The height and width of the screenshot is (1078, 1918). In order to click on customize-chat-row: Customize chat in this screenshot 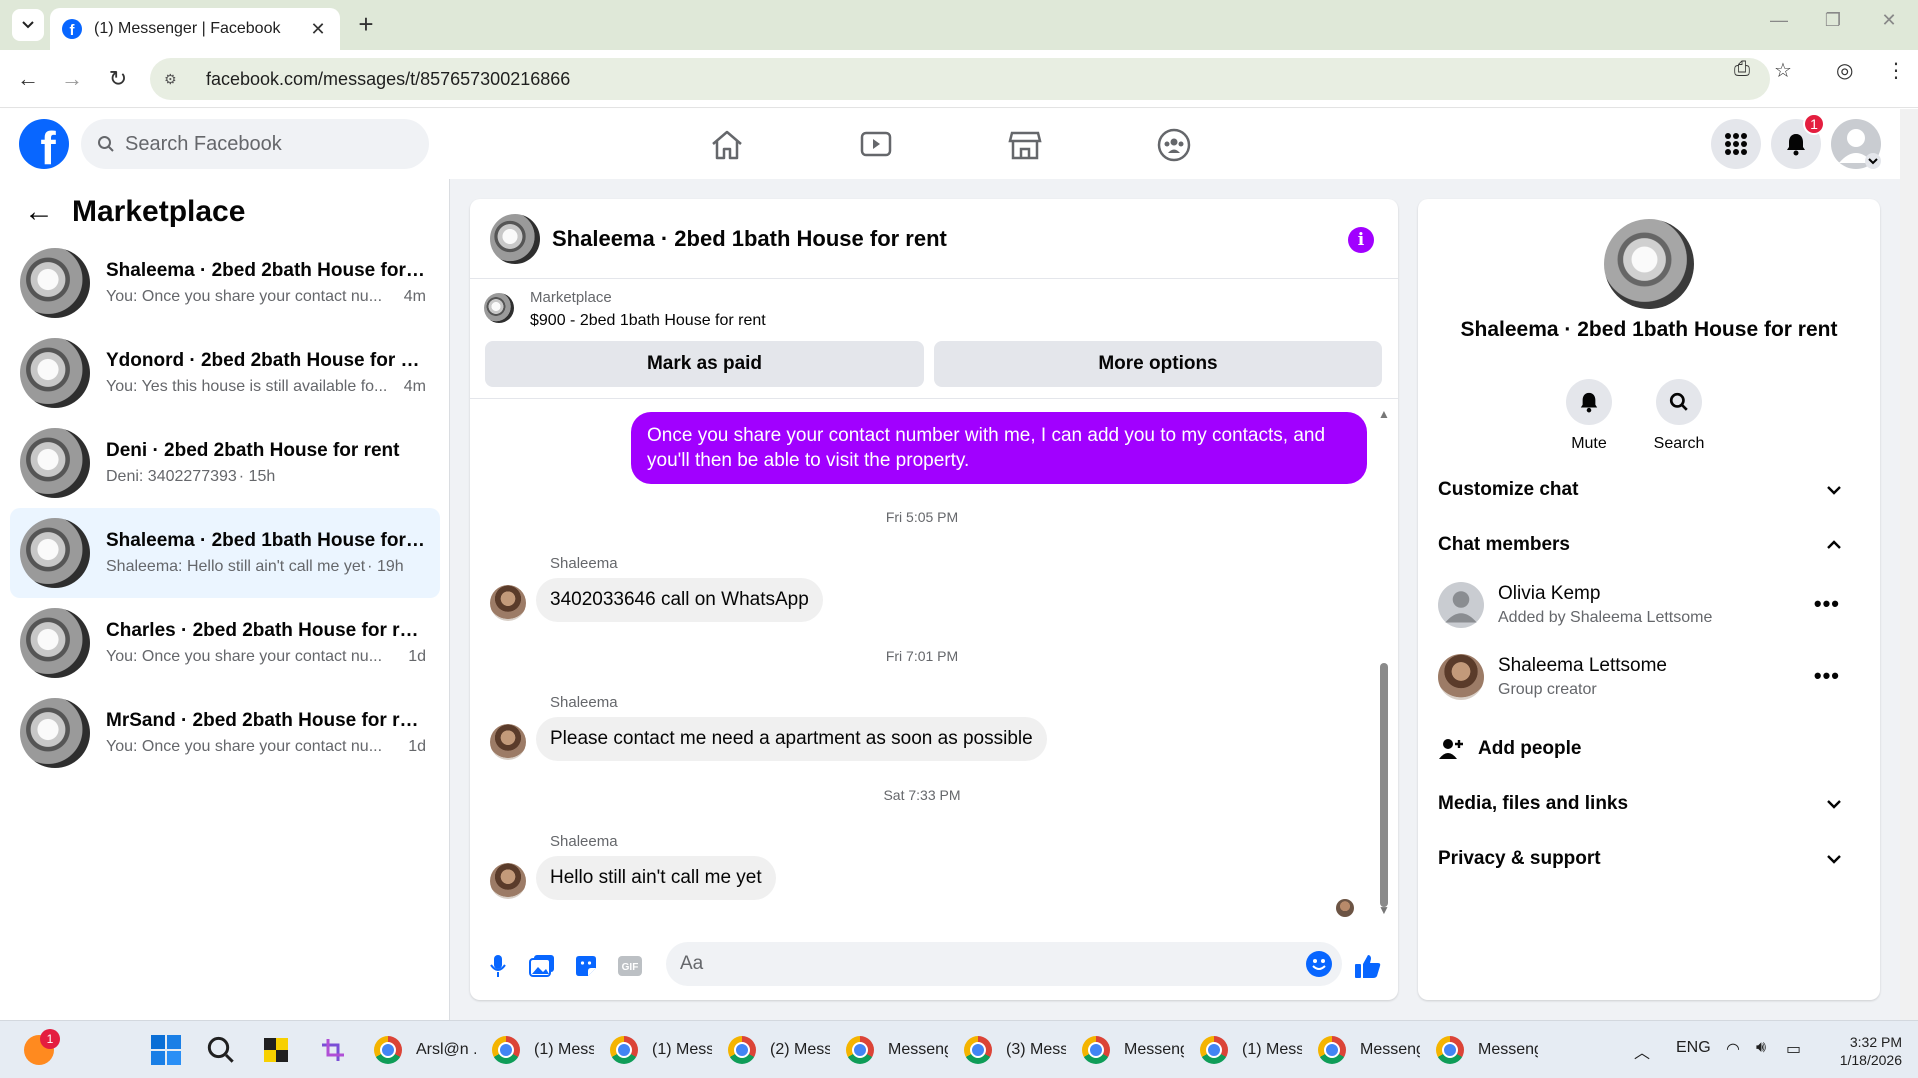, I will do `click(1649, 490)`.